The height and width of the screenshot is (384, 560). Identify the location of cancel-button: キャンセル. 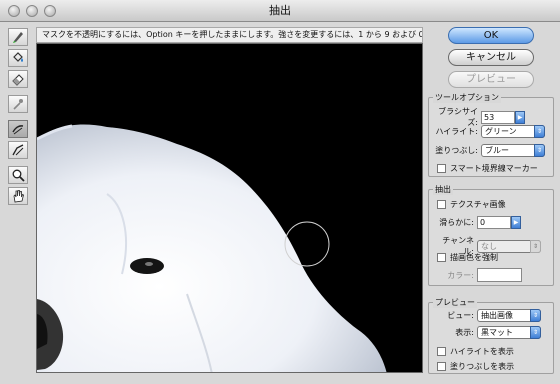
(491, 57).